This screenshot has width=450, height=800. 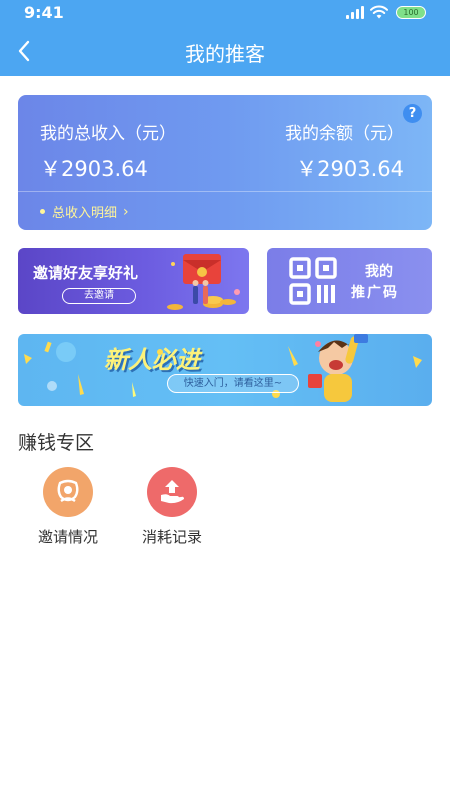 I want to click on go-invite-button: 去邀请, so click(x=99, y=296).